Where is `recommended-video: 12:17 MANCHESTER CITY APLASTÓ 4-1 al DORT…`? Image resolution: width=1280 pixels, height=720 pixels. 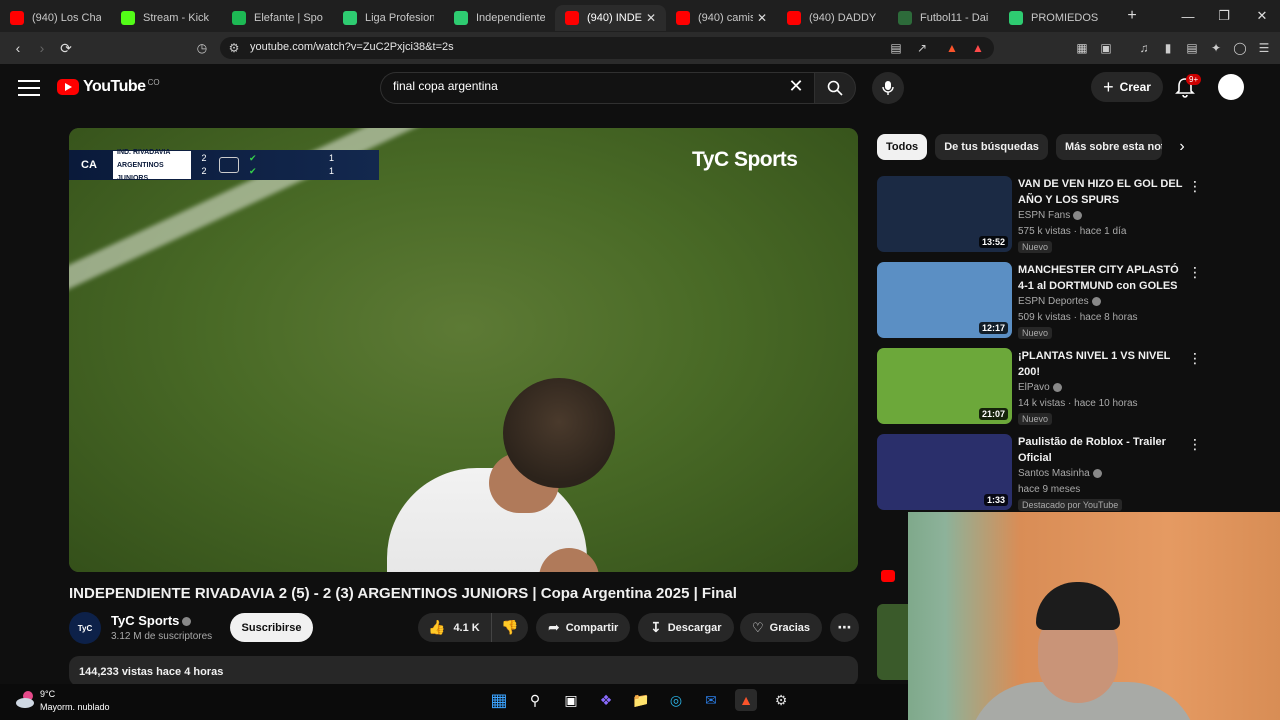
recommended-video: 12:17 MANCHESTER CITY APLASTÓ 4-1 al DORT… is located at coordinates (1039, 301).